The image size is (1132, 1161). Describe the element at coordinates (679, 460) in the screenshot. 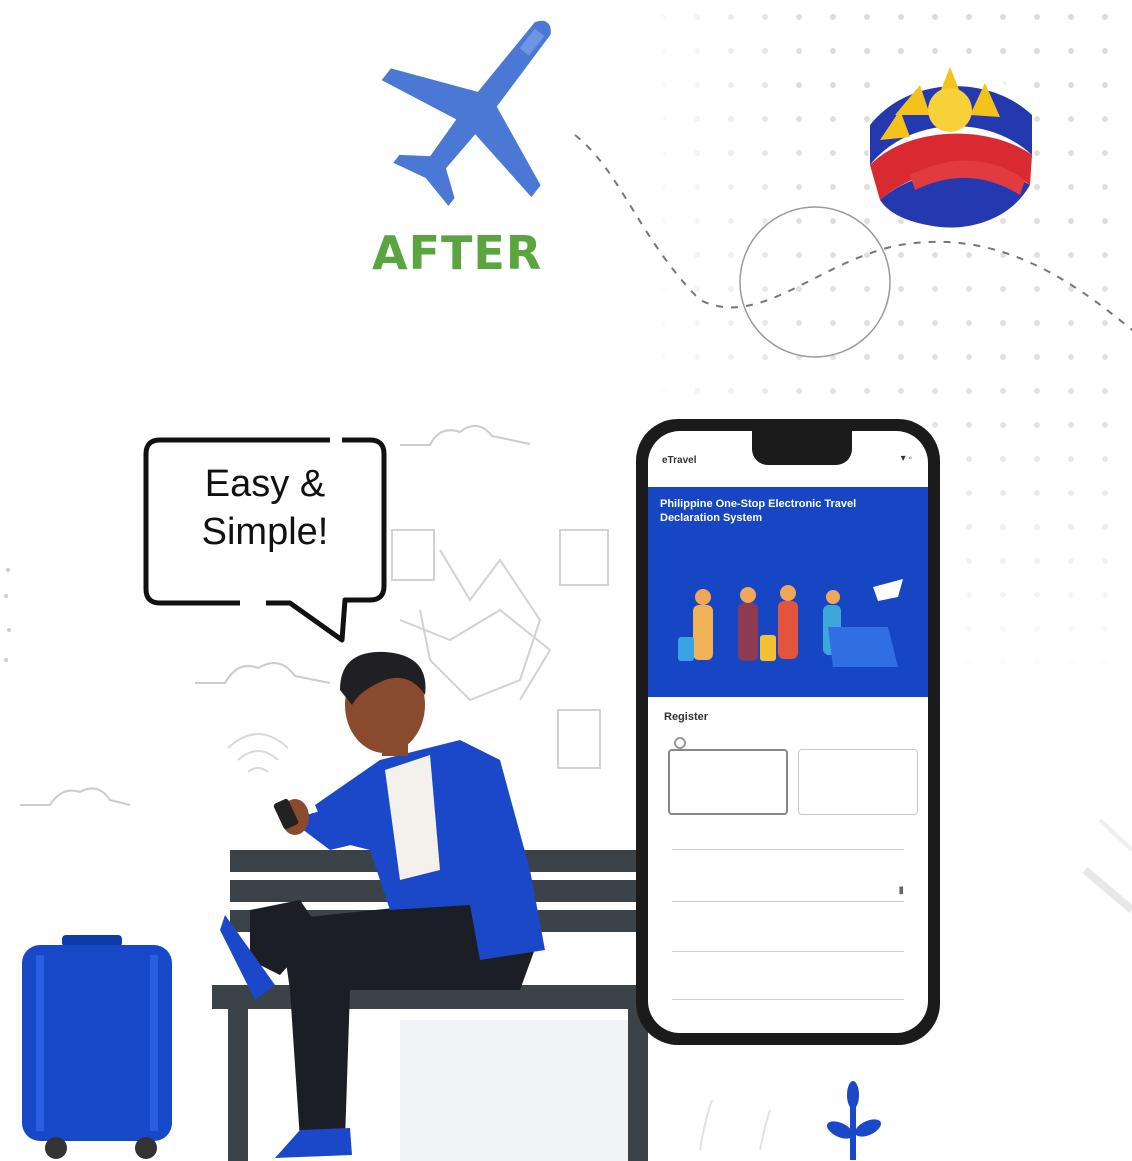

I see `app-logo: eTravel` at that location.